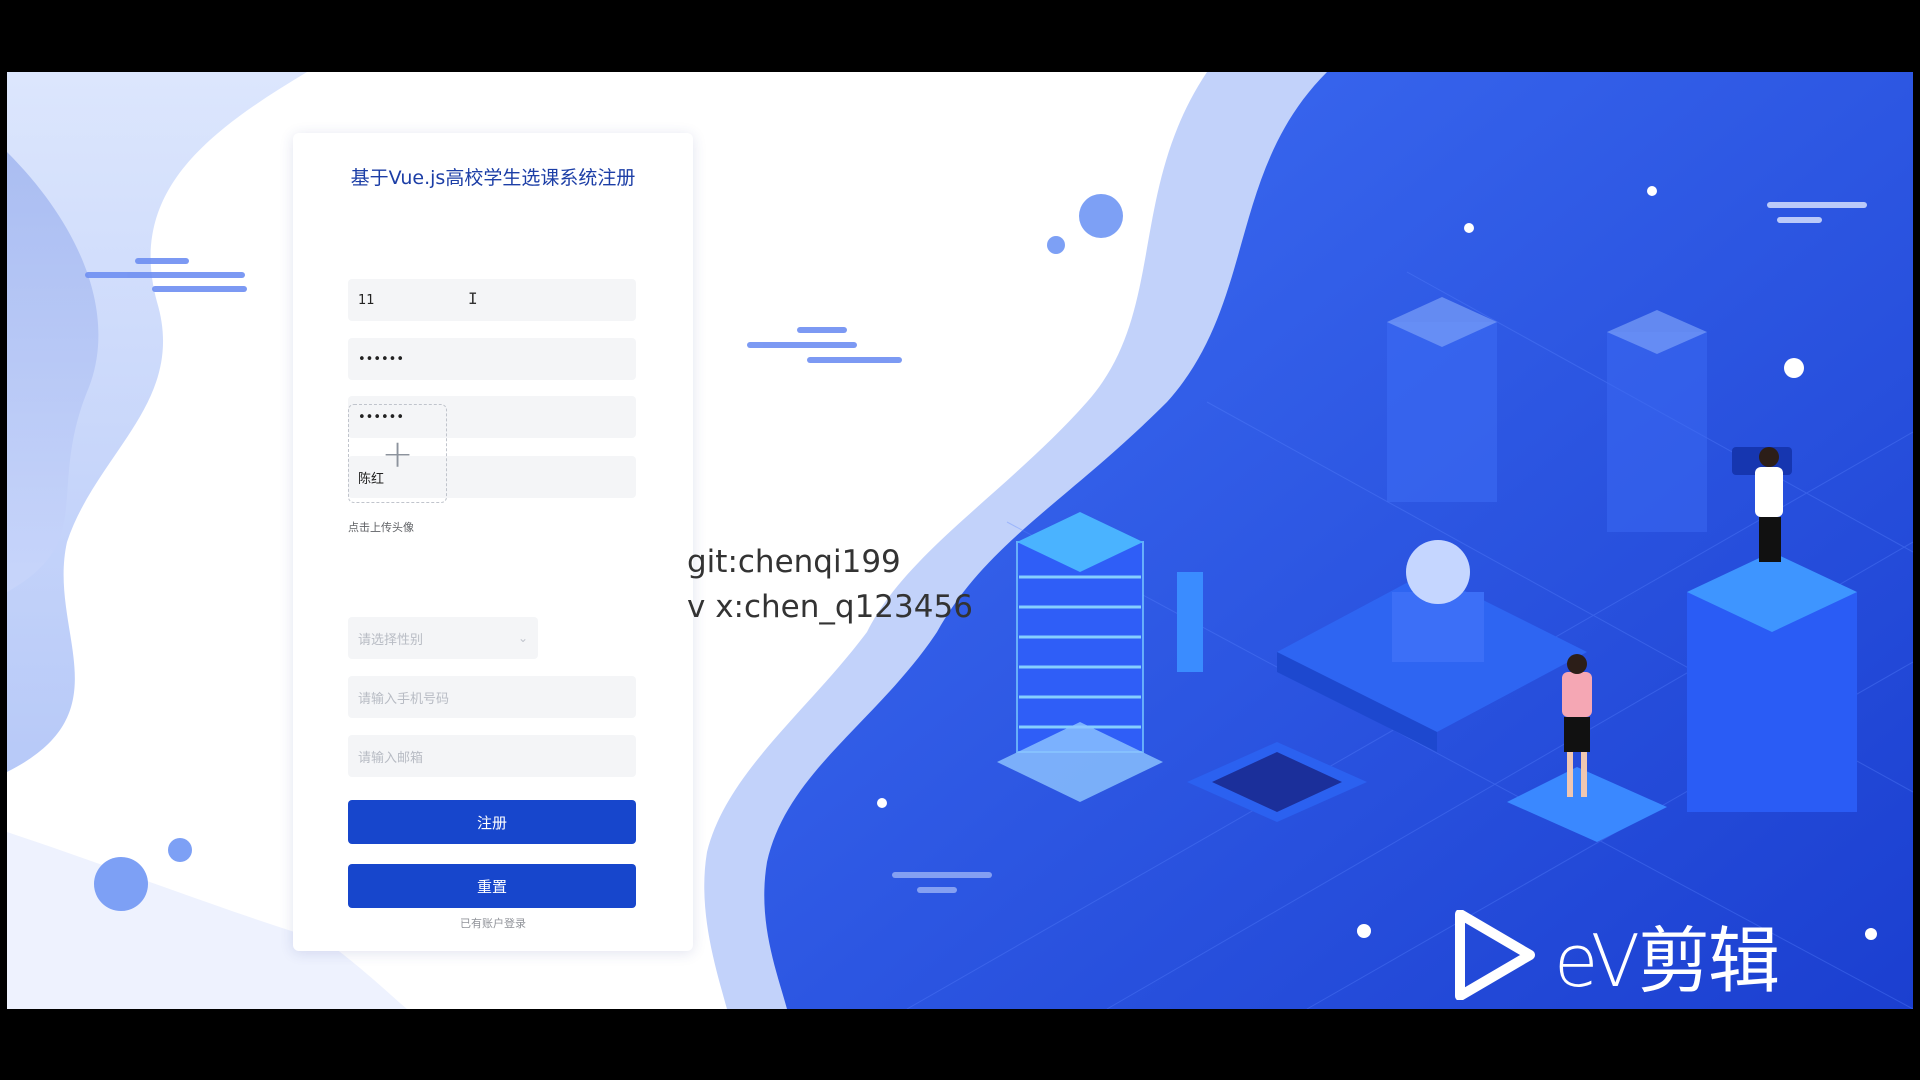 Image resolution: width=1920 pixels, height=1080 pixels. Describe the element at coordinates (492, 822) in the screenshot. I see `register-button: 注册` at that location.